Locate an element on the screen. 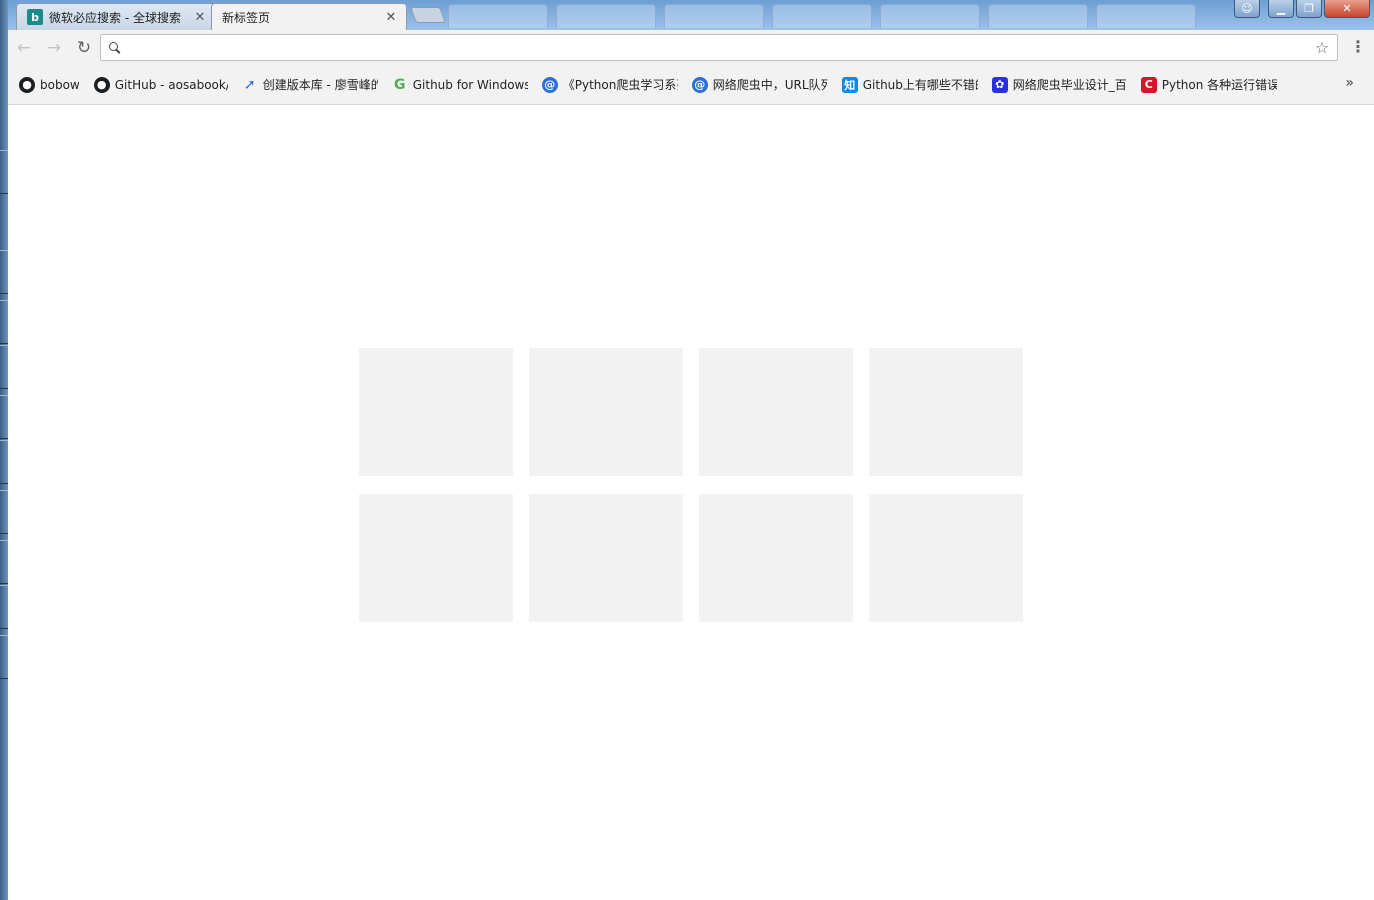  csdn-icon: C is located at coordinates (1148, 84).